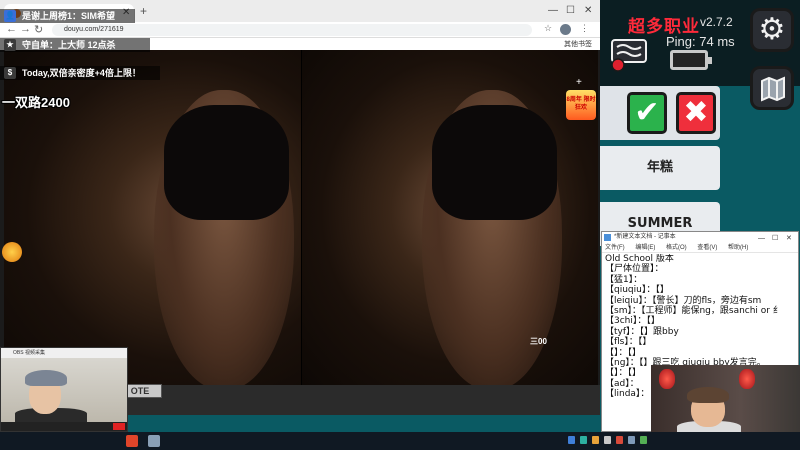 The width and height of the screenshot is (800, 450). What do you see at coordinates (64, 389) in the screenshot?
I see `webcam-window: OBS 视频采集` at bounding box center [64, 389].